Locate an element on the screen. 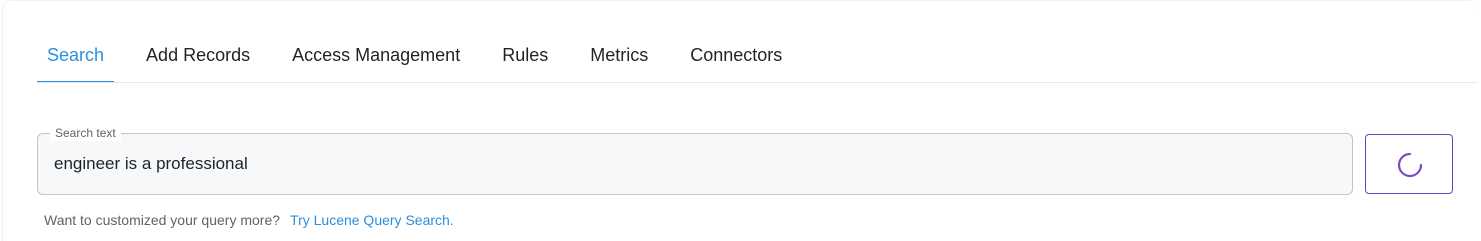 This screenshot has height=241, width=1481. tab-connectors: Connectors is located at coordinates (736, 60).